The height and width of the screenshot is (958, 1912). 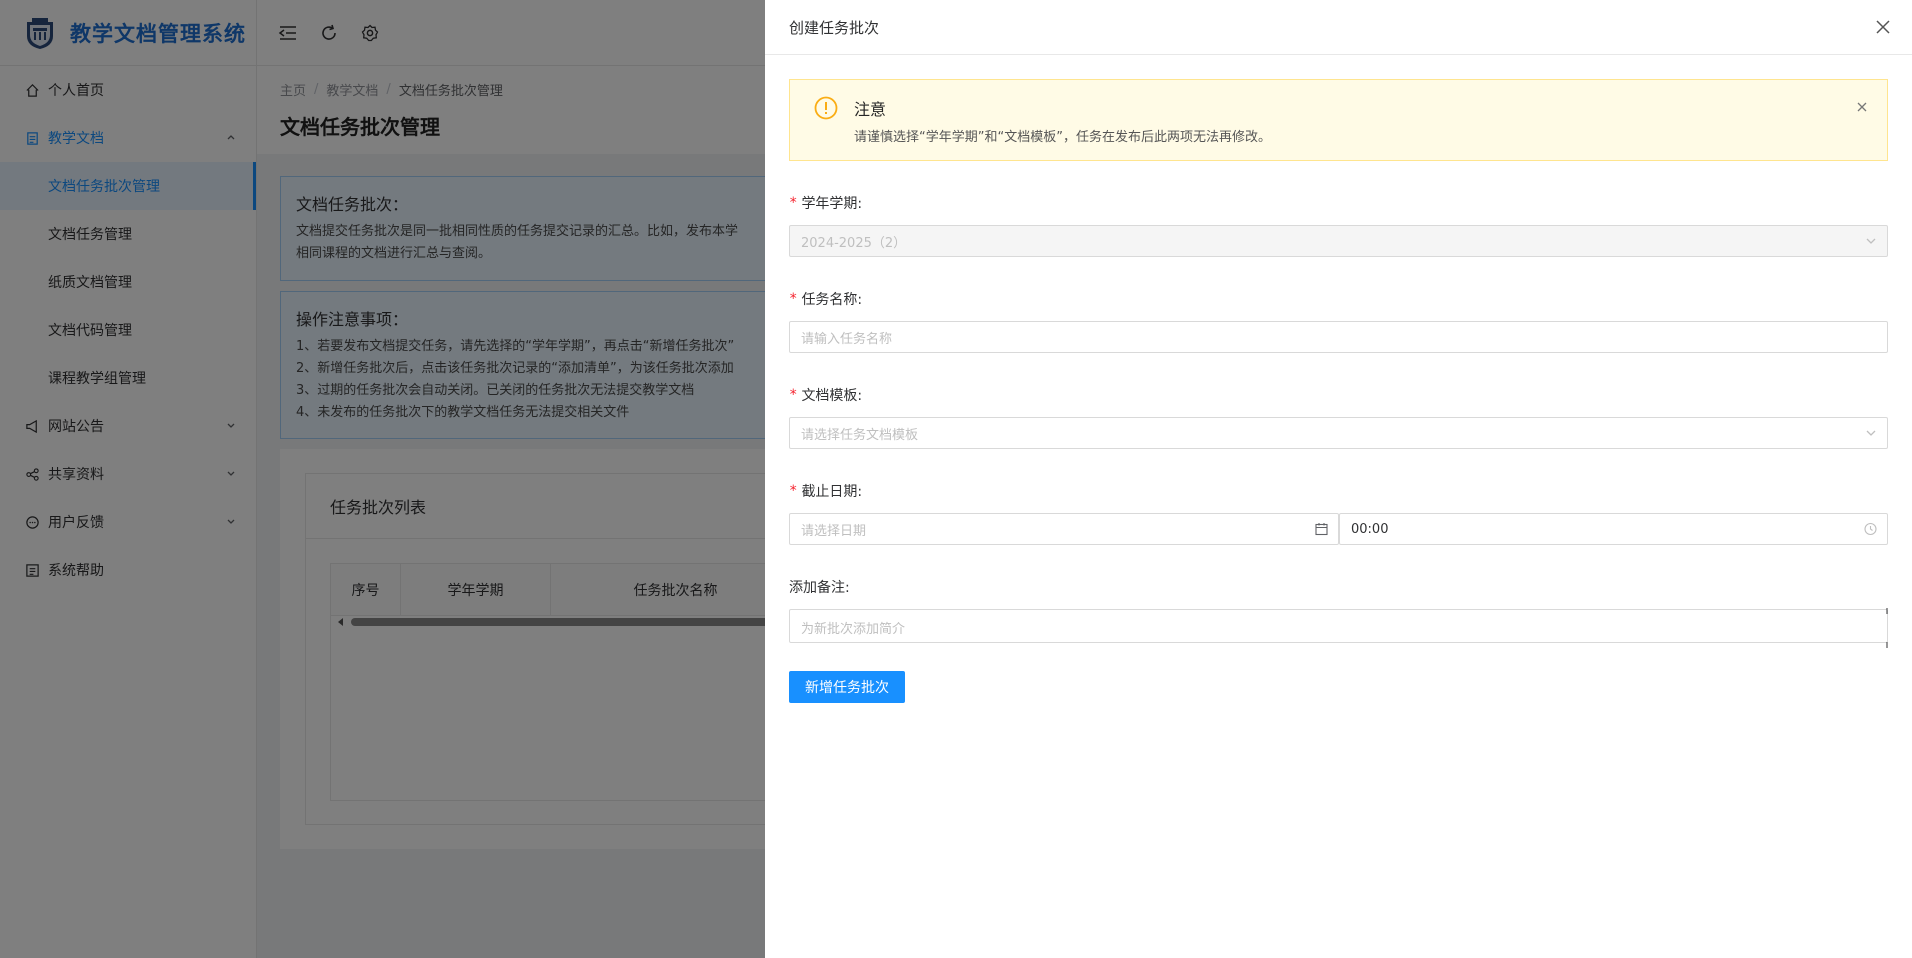 I want to click on deadline-label: * 截止日期:, so click(x=1338, y=491).